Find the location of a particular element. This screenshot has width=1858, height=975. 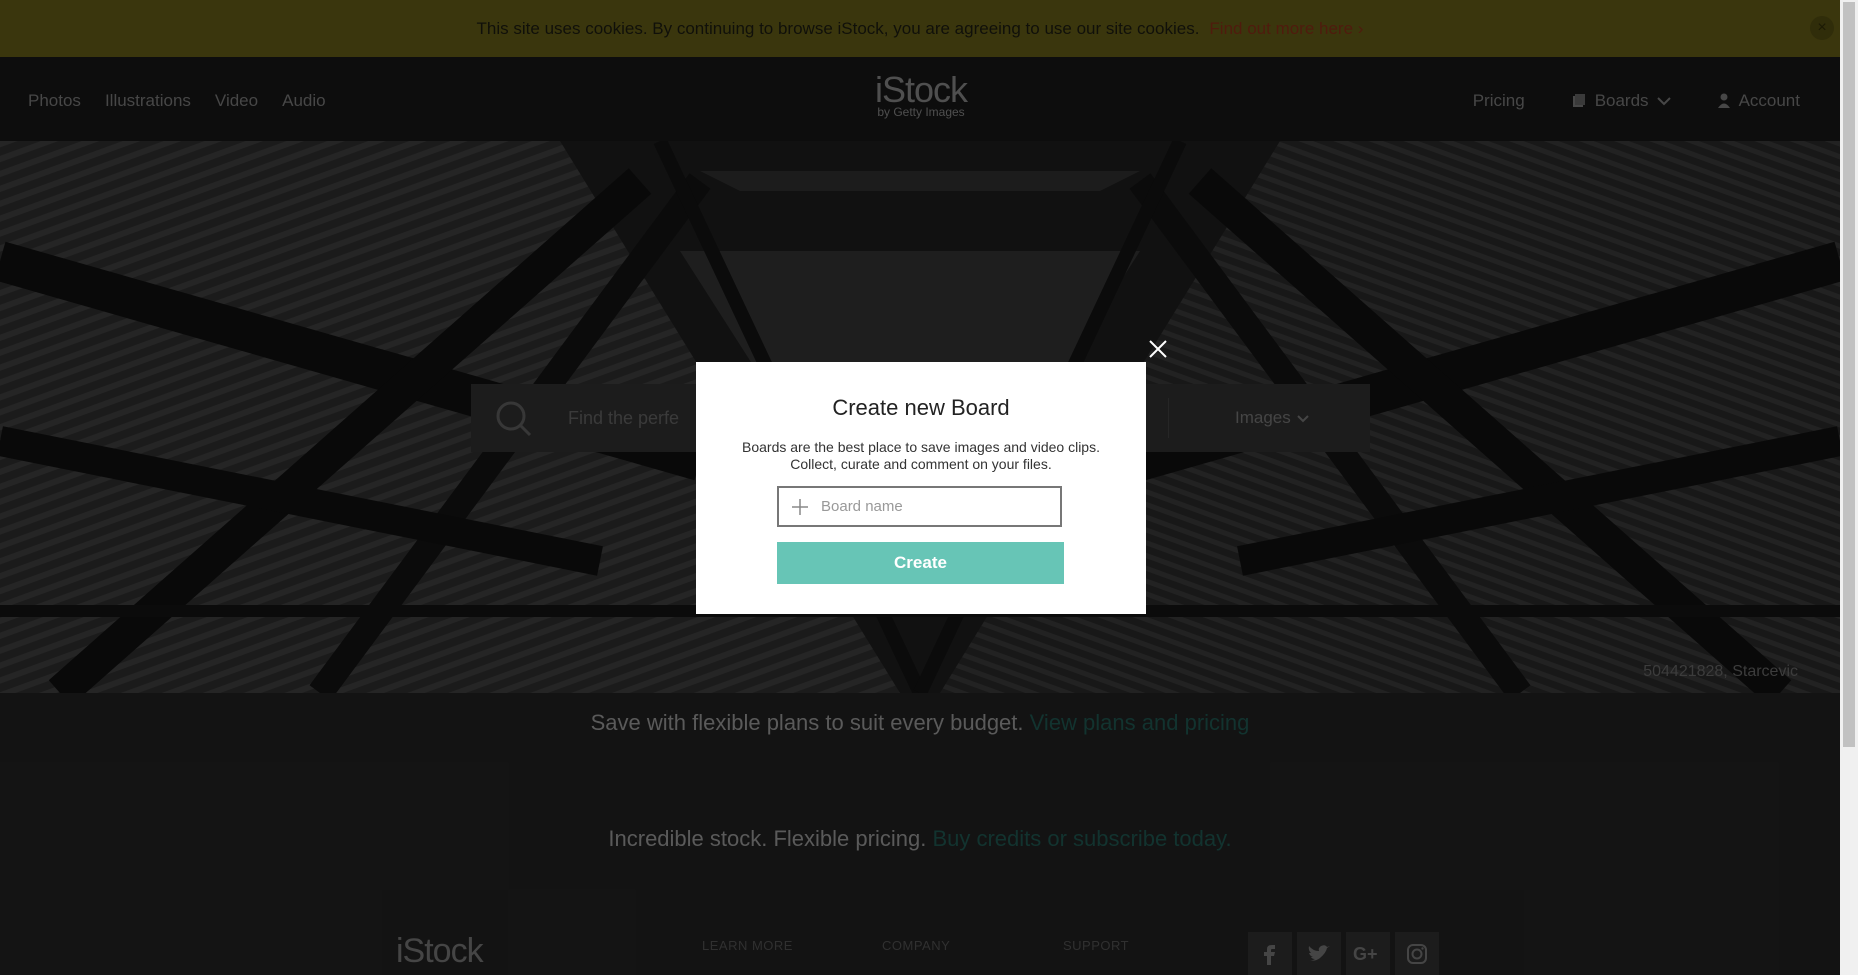

page-scrollbar is located at coordinates (1849, 487).